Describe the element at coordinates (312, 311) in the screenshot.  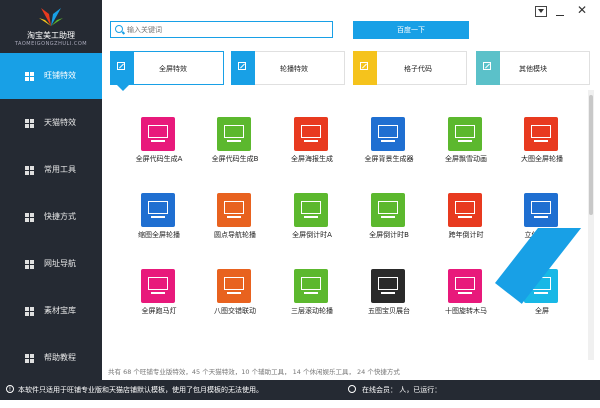
I see `effect-tile-label: 三层滚动轮播` at that location.